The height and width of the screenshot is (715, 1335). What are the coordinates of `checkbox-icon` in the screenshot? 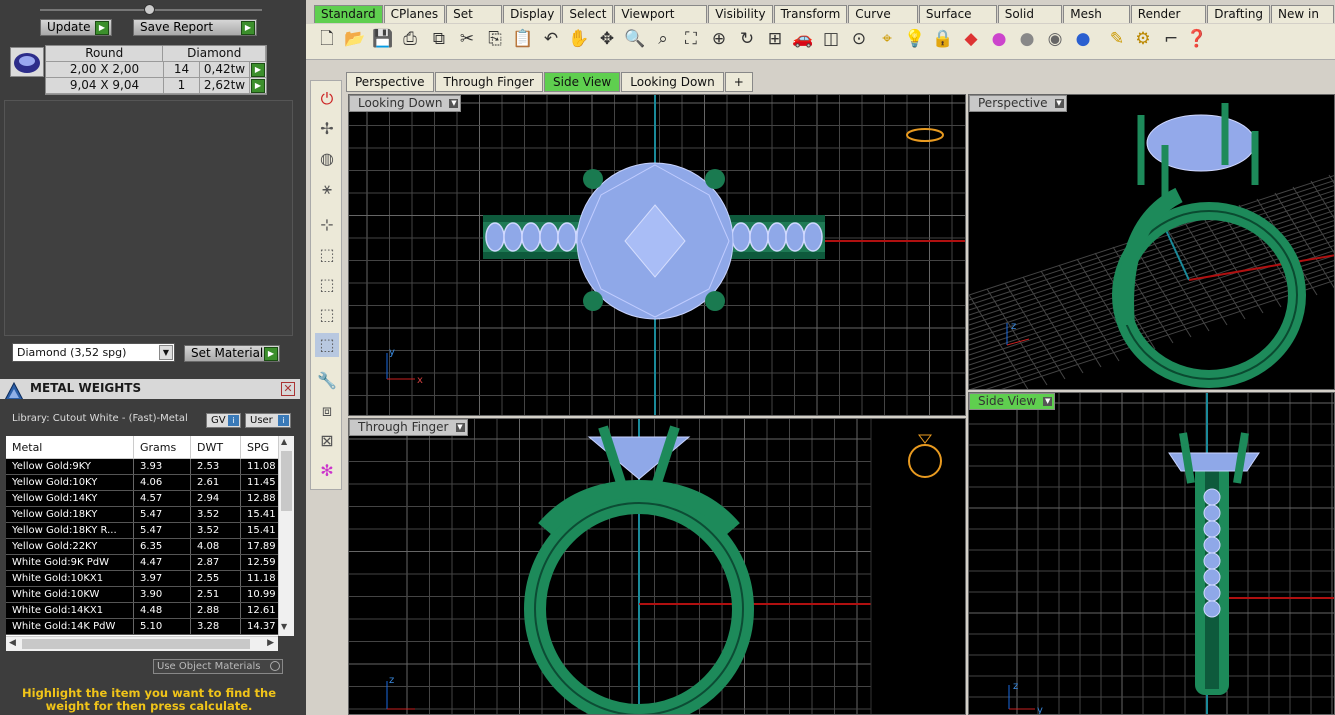 It's located at (275, 666).